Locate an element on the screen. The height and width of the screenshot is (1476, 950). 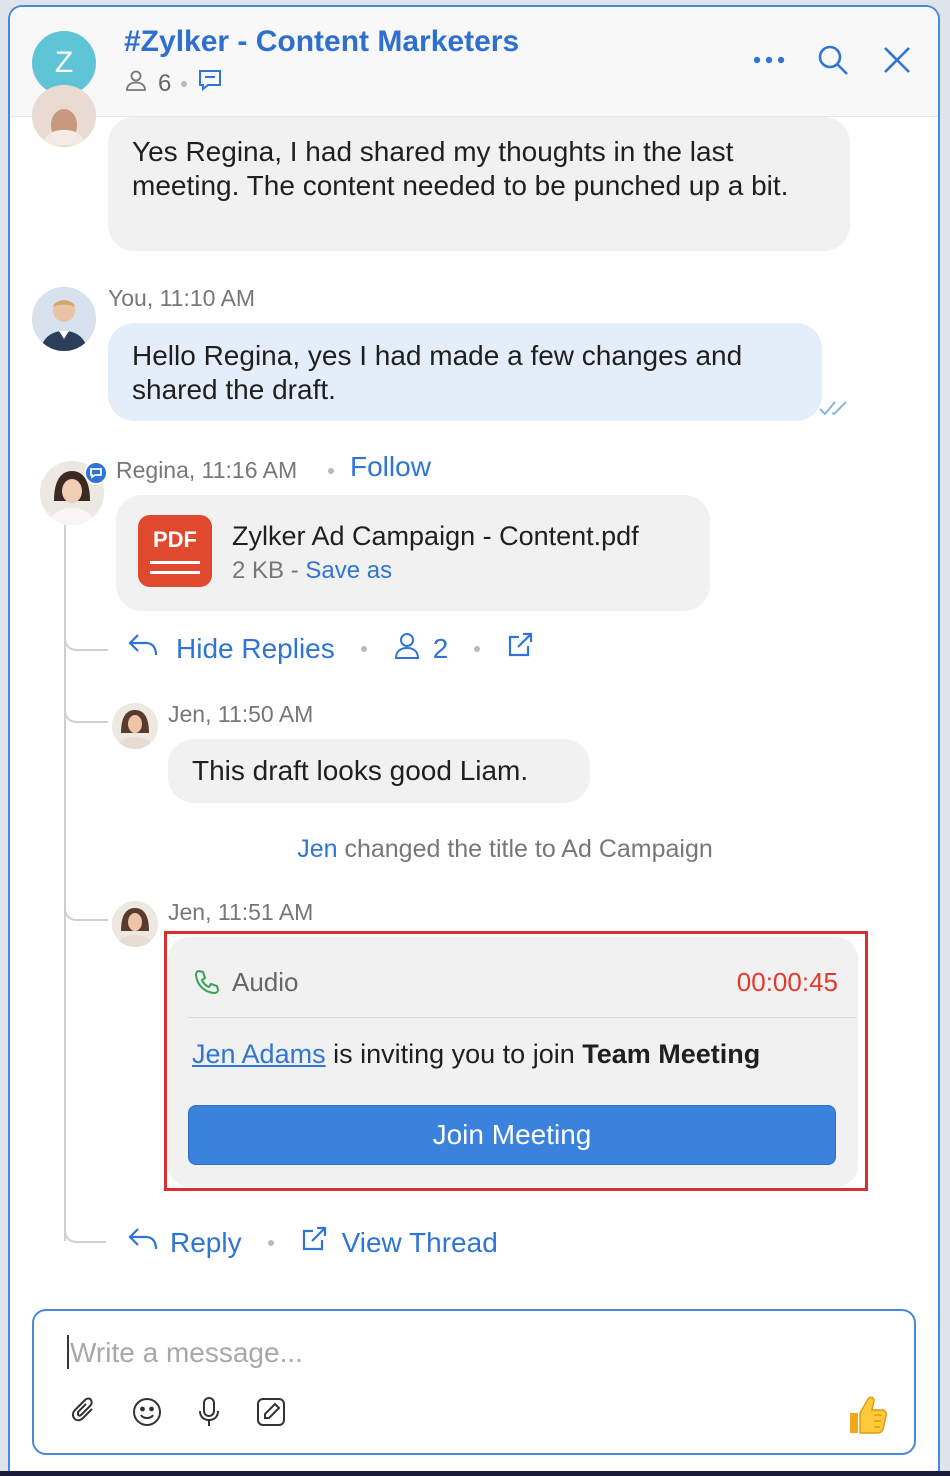
open-thread-icon is located at coordinates (520, 648).